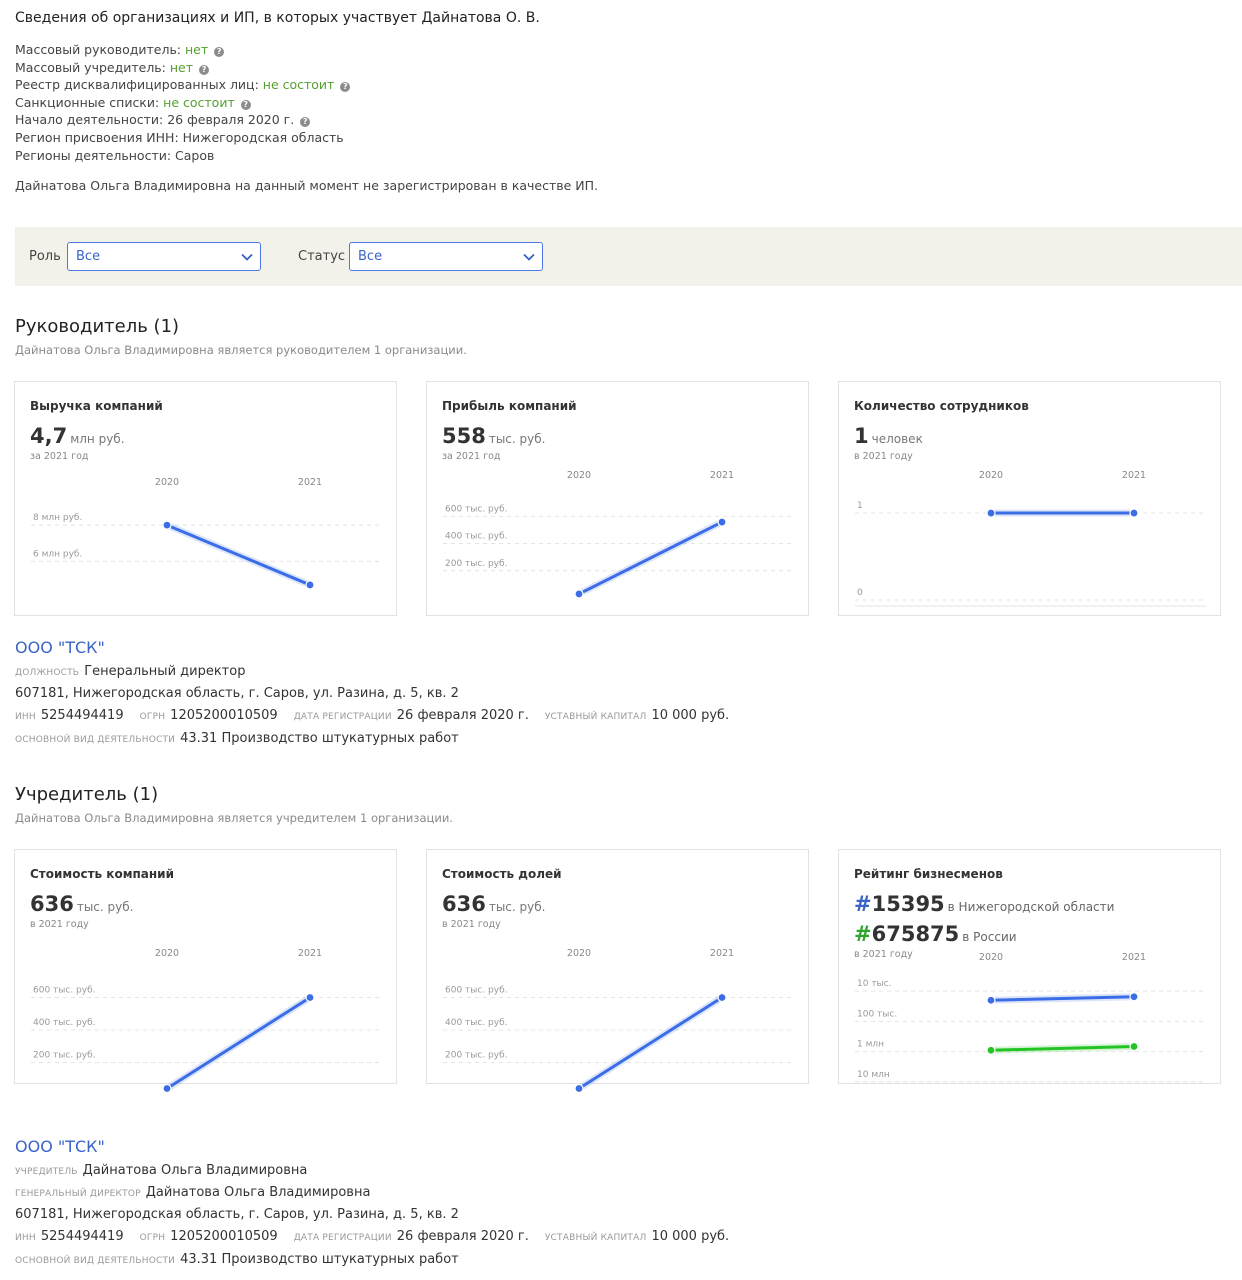  I want to click on y-tick-label: 1, so click(860, 506).